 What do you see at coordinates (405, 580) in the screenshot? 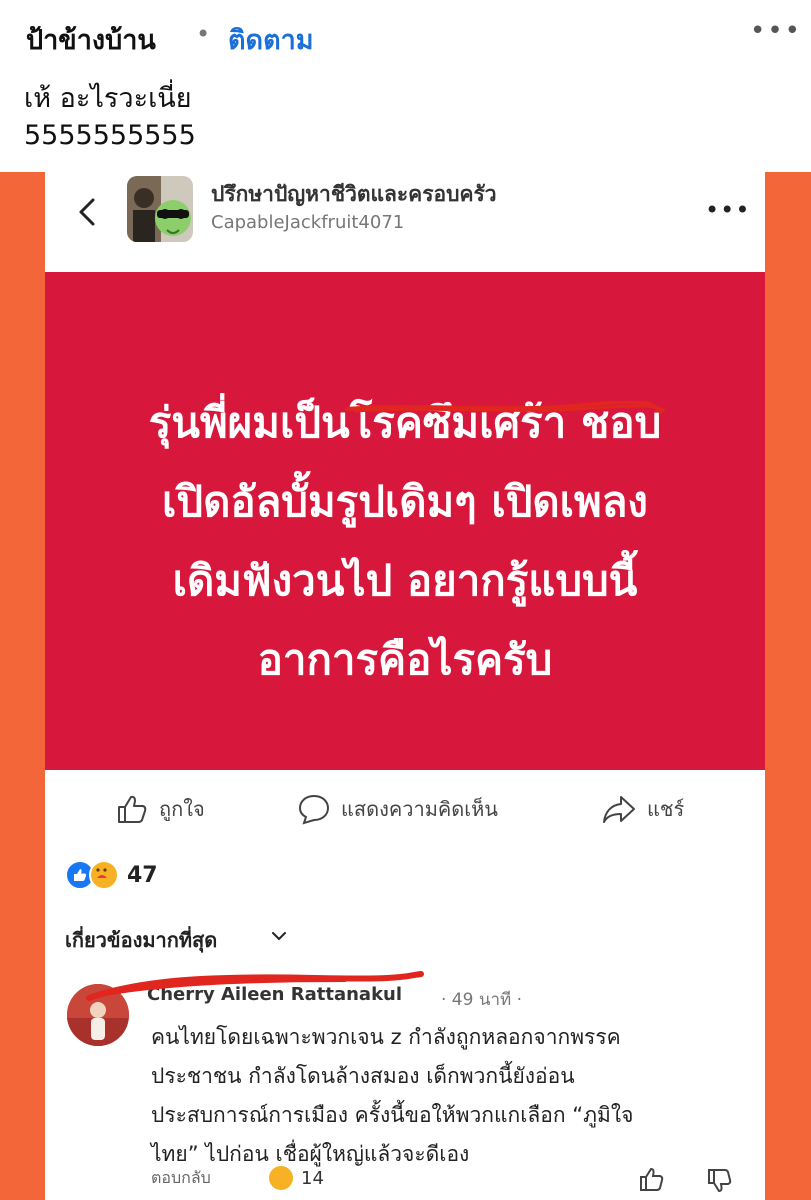
I see `banner-line-3: เดิมฟังวนไป อยากรู้แบบนี้` at bounding box center [405, 580].